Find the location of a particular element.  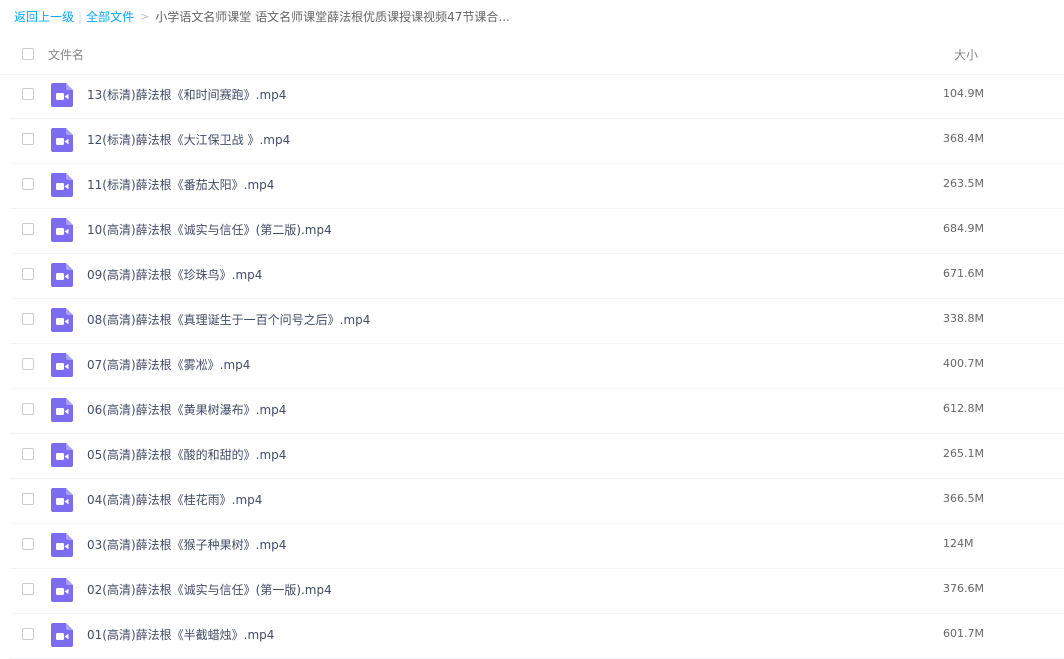

file-row: 03(高清)薛法根《猴子种果树》.mp4 124M is located at coordinates (537, 546).